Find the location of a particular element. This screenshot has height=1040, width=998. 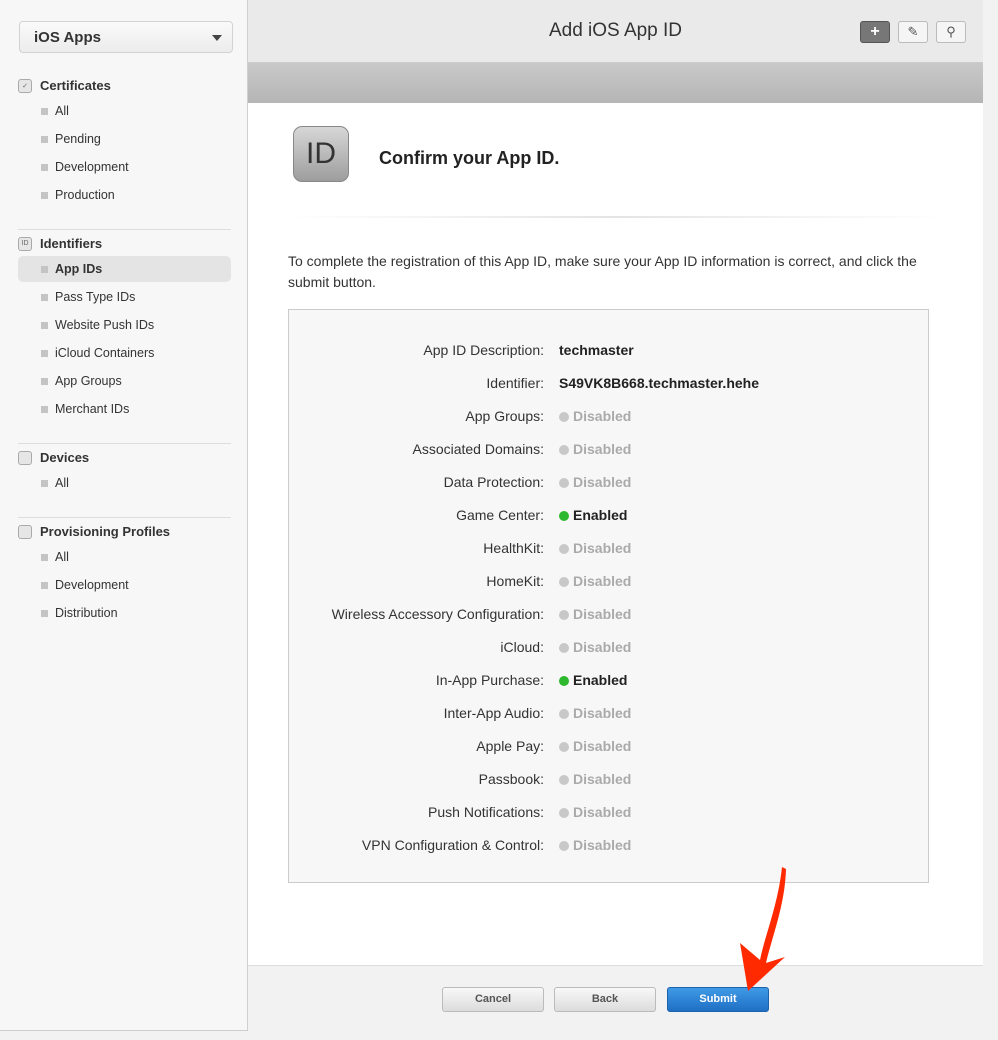

detail-row: Push Notifications: Disabled is located at coordinates (608, 814).